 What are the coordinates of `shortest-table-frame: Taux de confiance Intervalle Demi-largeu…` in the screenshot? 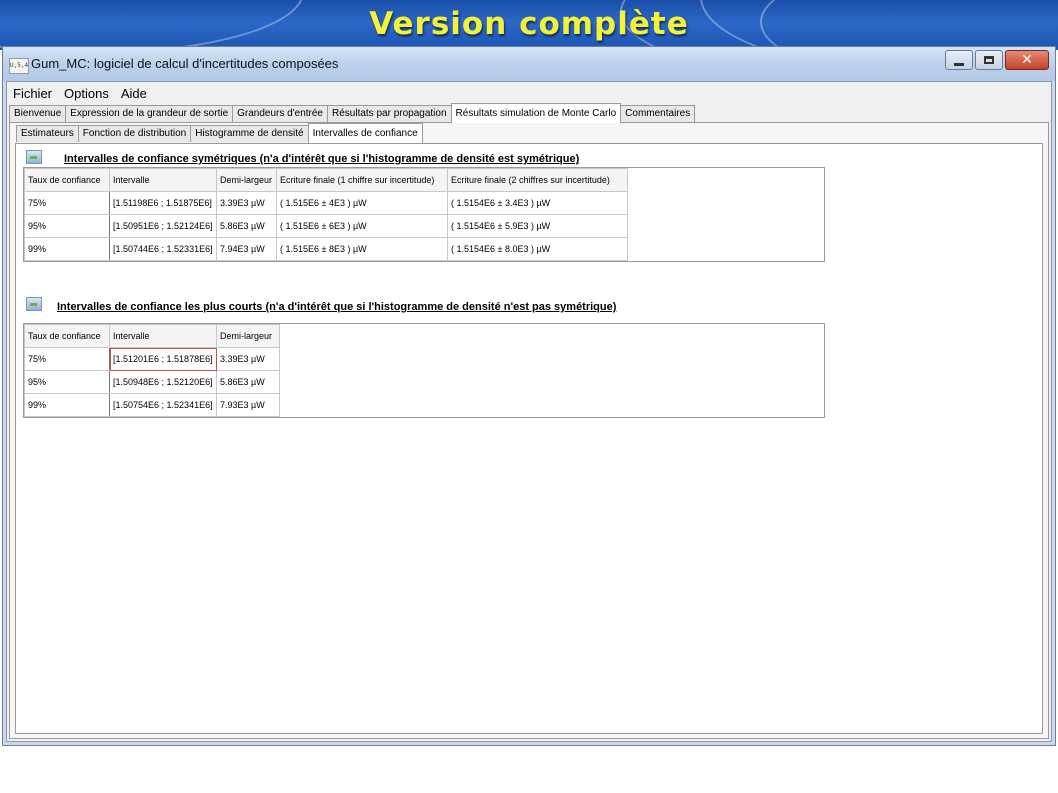 It's located at (424, 370).